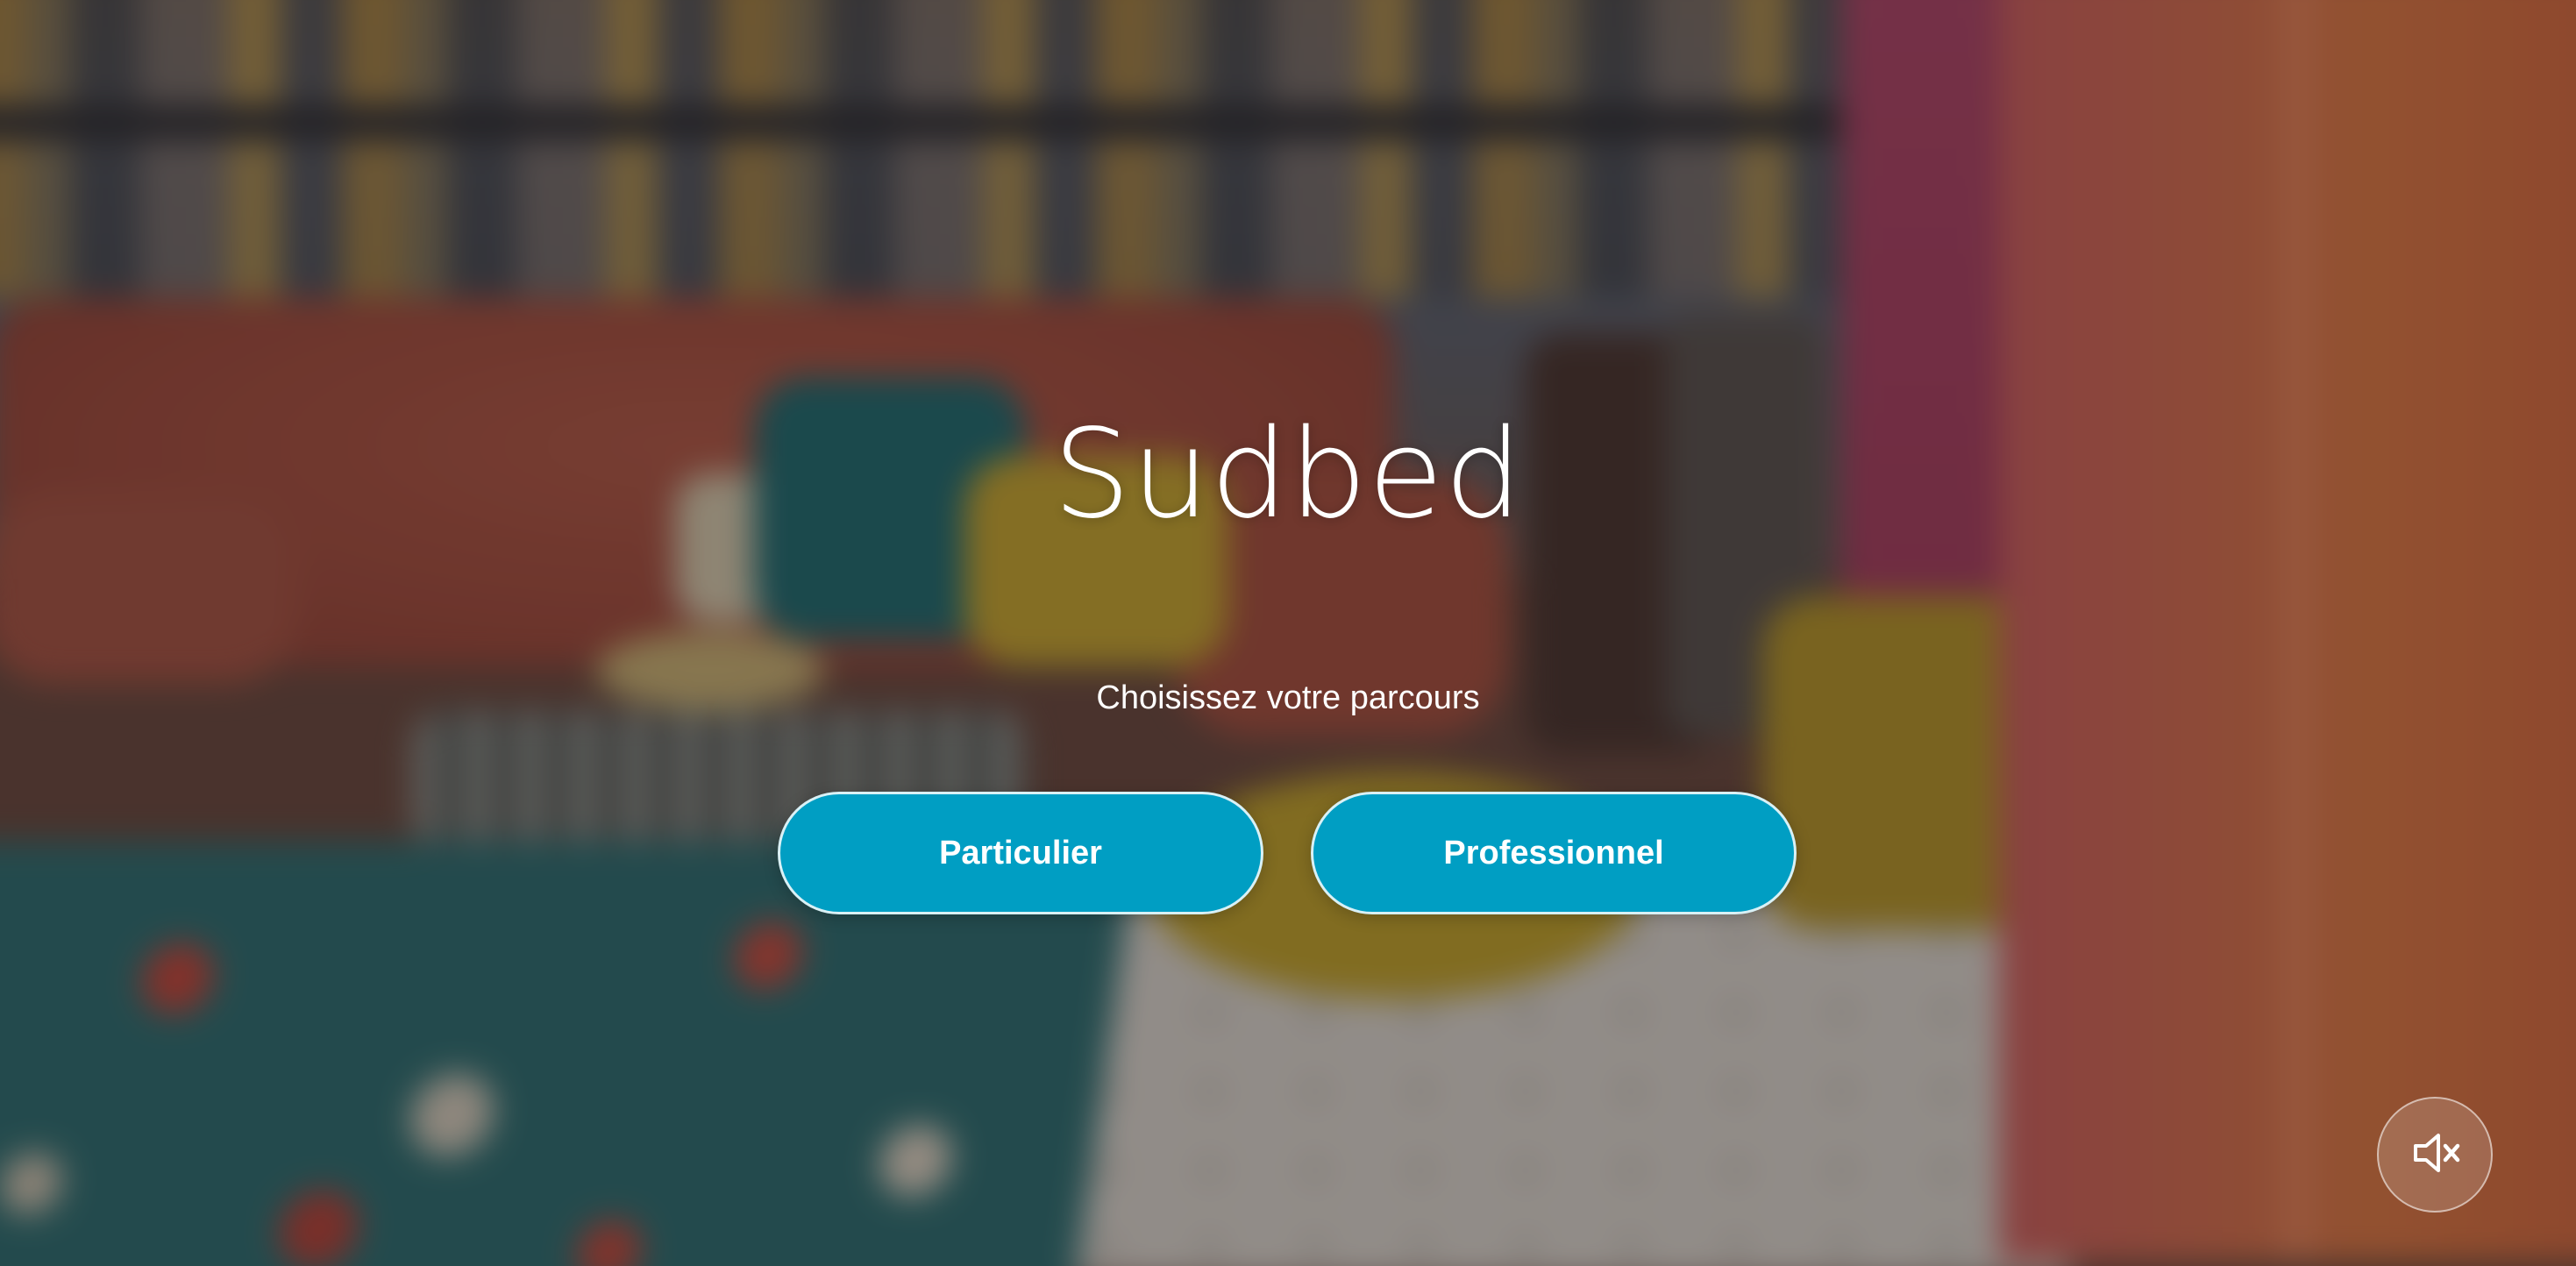 The image size is (2576, 1266). I want to click on brand-logo: Sudbed, so click(1288, 475).